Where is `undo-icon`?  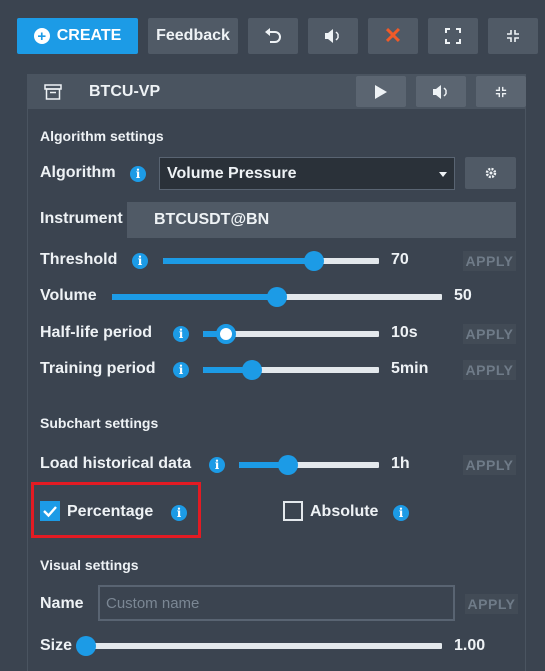
undo-icon is located at coordinates (273, 35).